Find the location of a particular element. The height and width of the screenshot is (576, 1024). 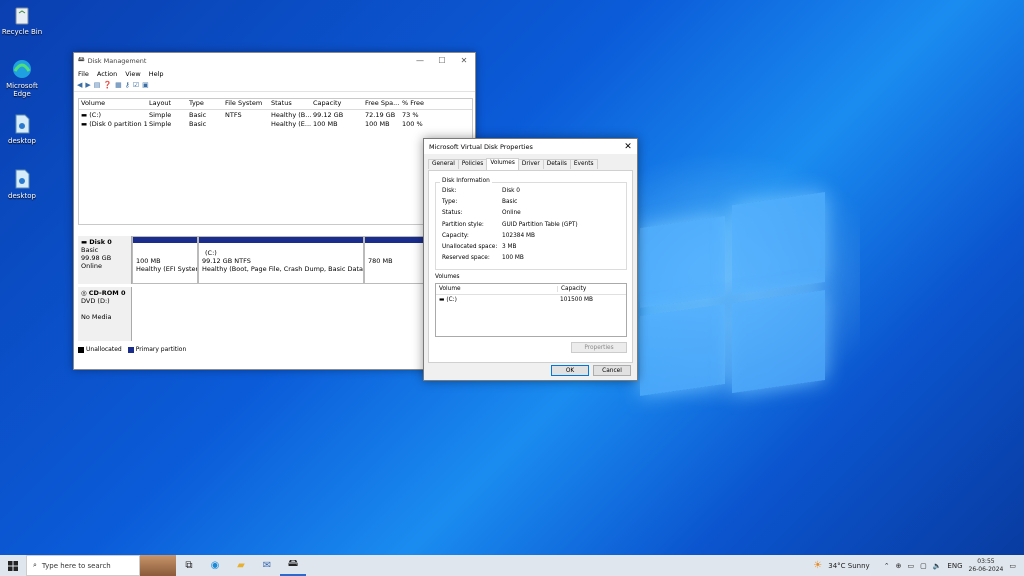

properties-button: Properties is located at coordinates (599, 347).